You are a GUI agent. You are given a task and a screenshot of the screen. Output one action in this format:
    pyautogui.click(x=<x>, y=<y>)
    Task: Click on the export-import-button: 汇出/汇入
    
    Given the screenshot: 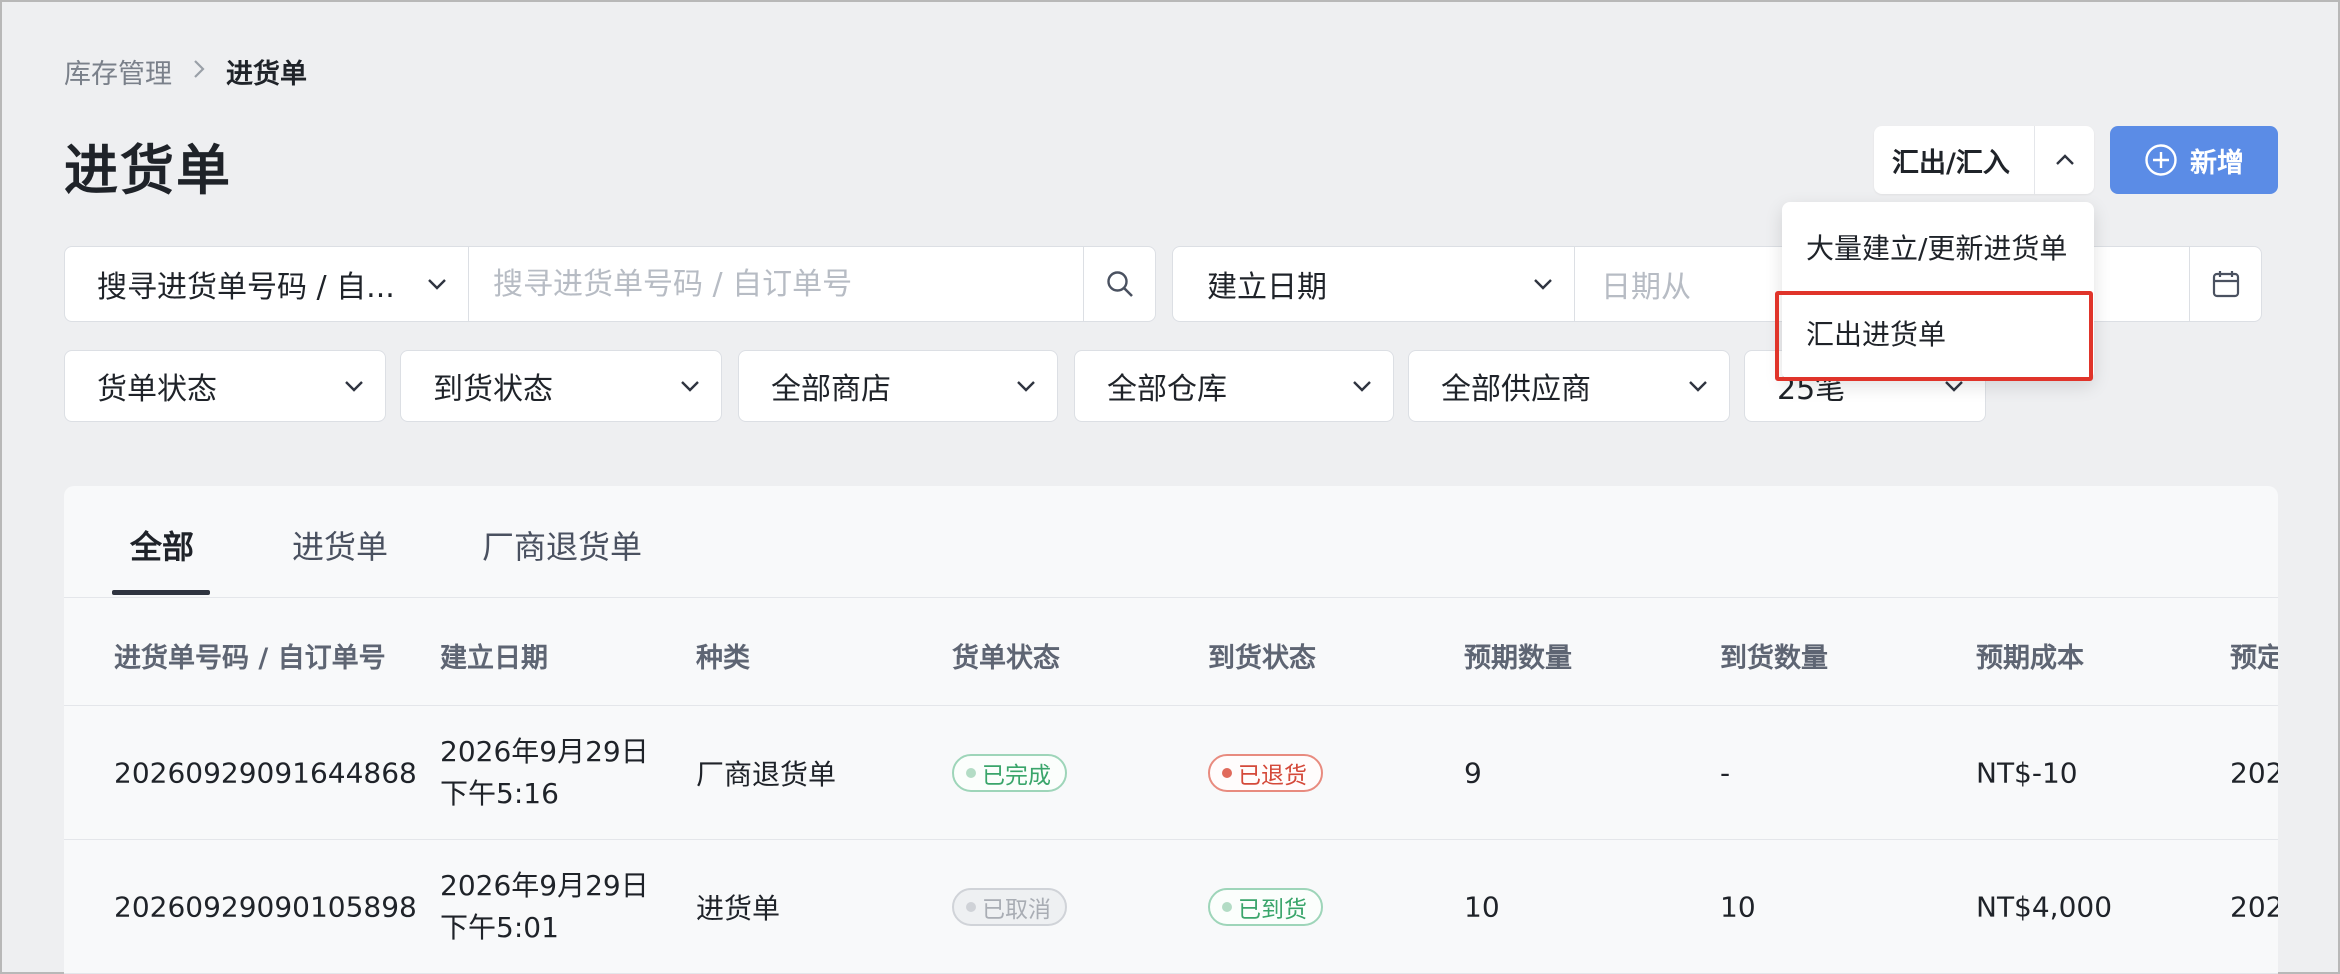 What is the action you would take?
    pyautogui.click(x=1984, y=160)
    